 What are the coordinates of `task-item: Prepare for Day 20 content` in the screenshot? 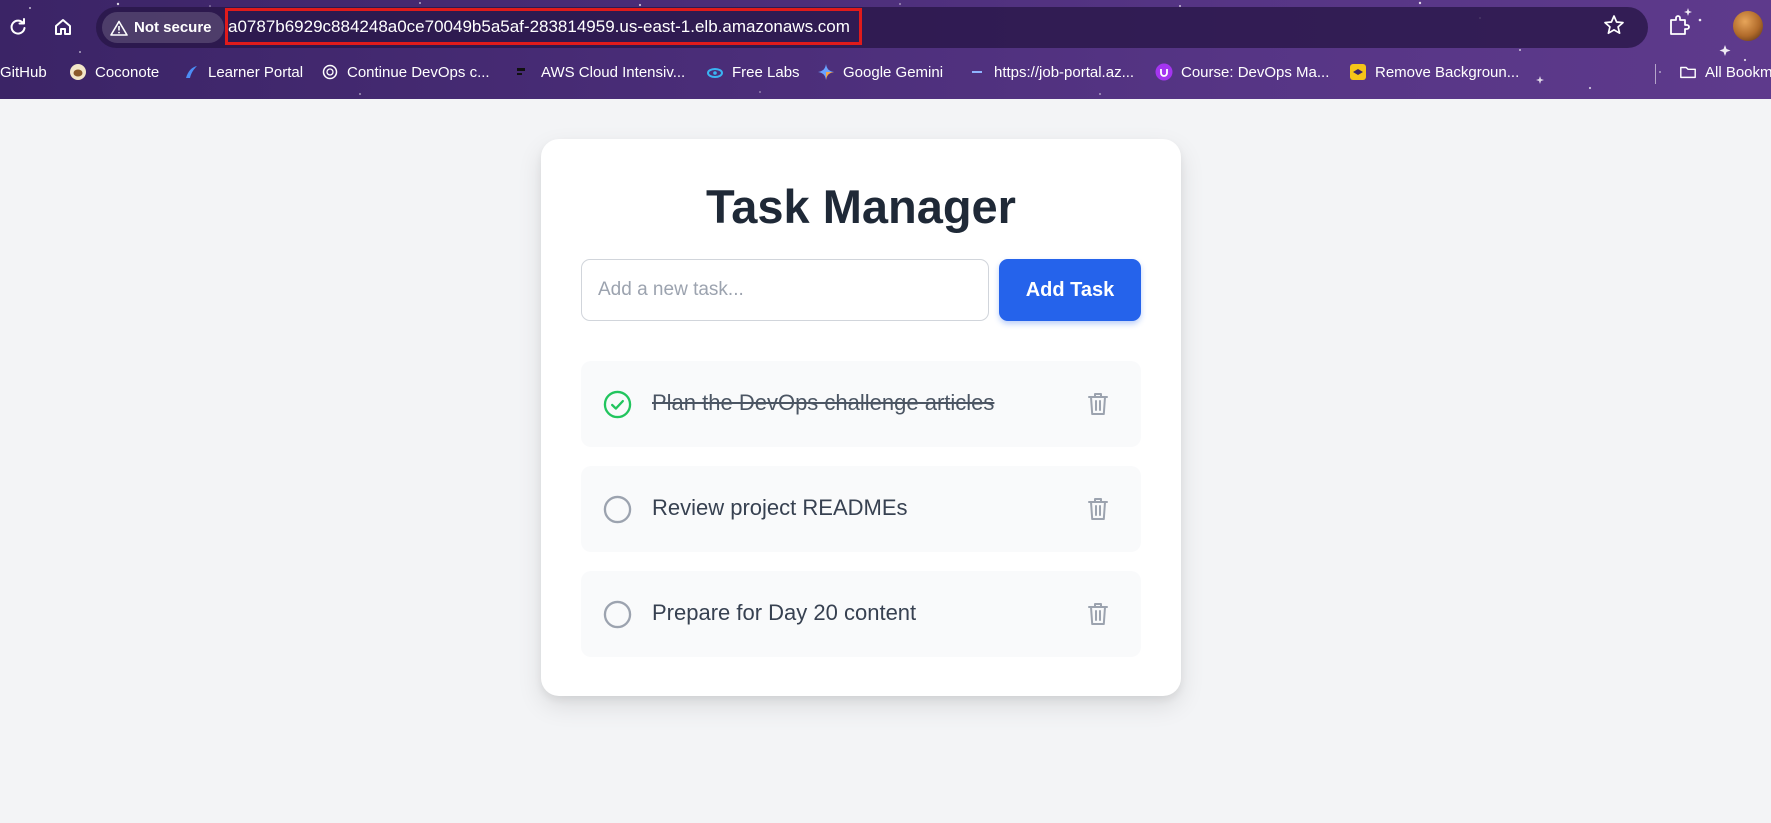 It's located at (861, 614).